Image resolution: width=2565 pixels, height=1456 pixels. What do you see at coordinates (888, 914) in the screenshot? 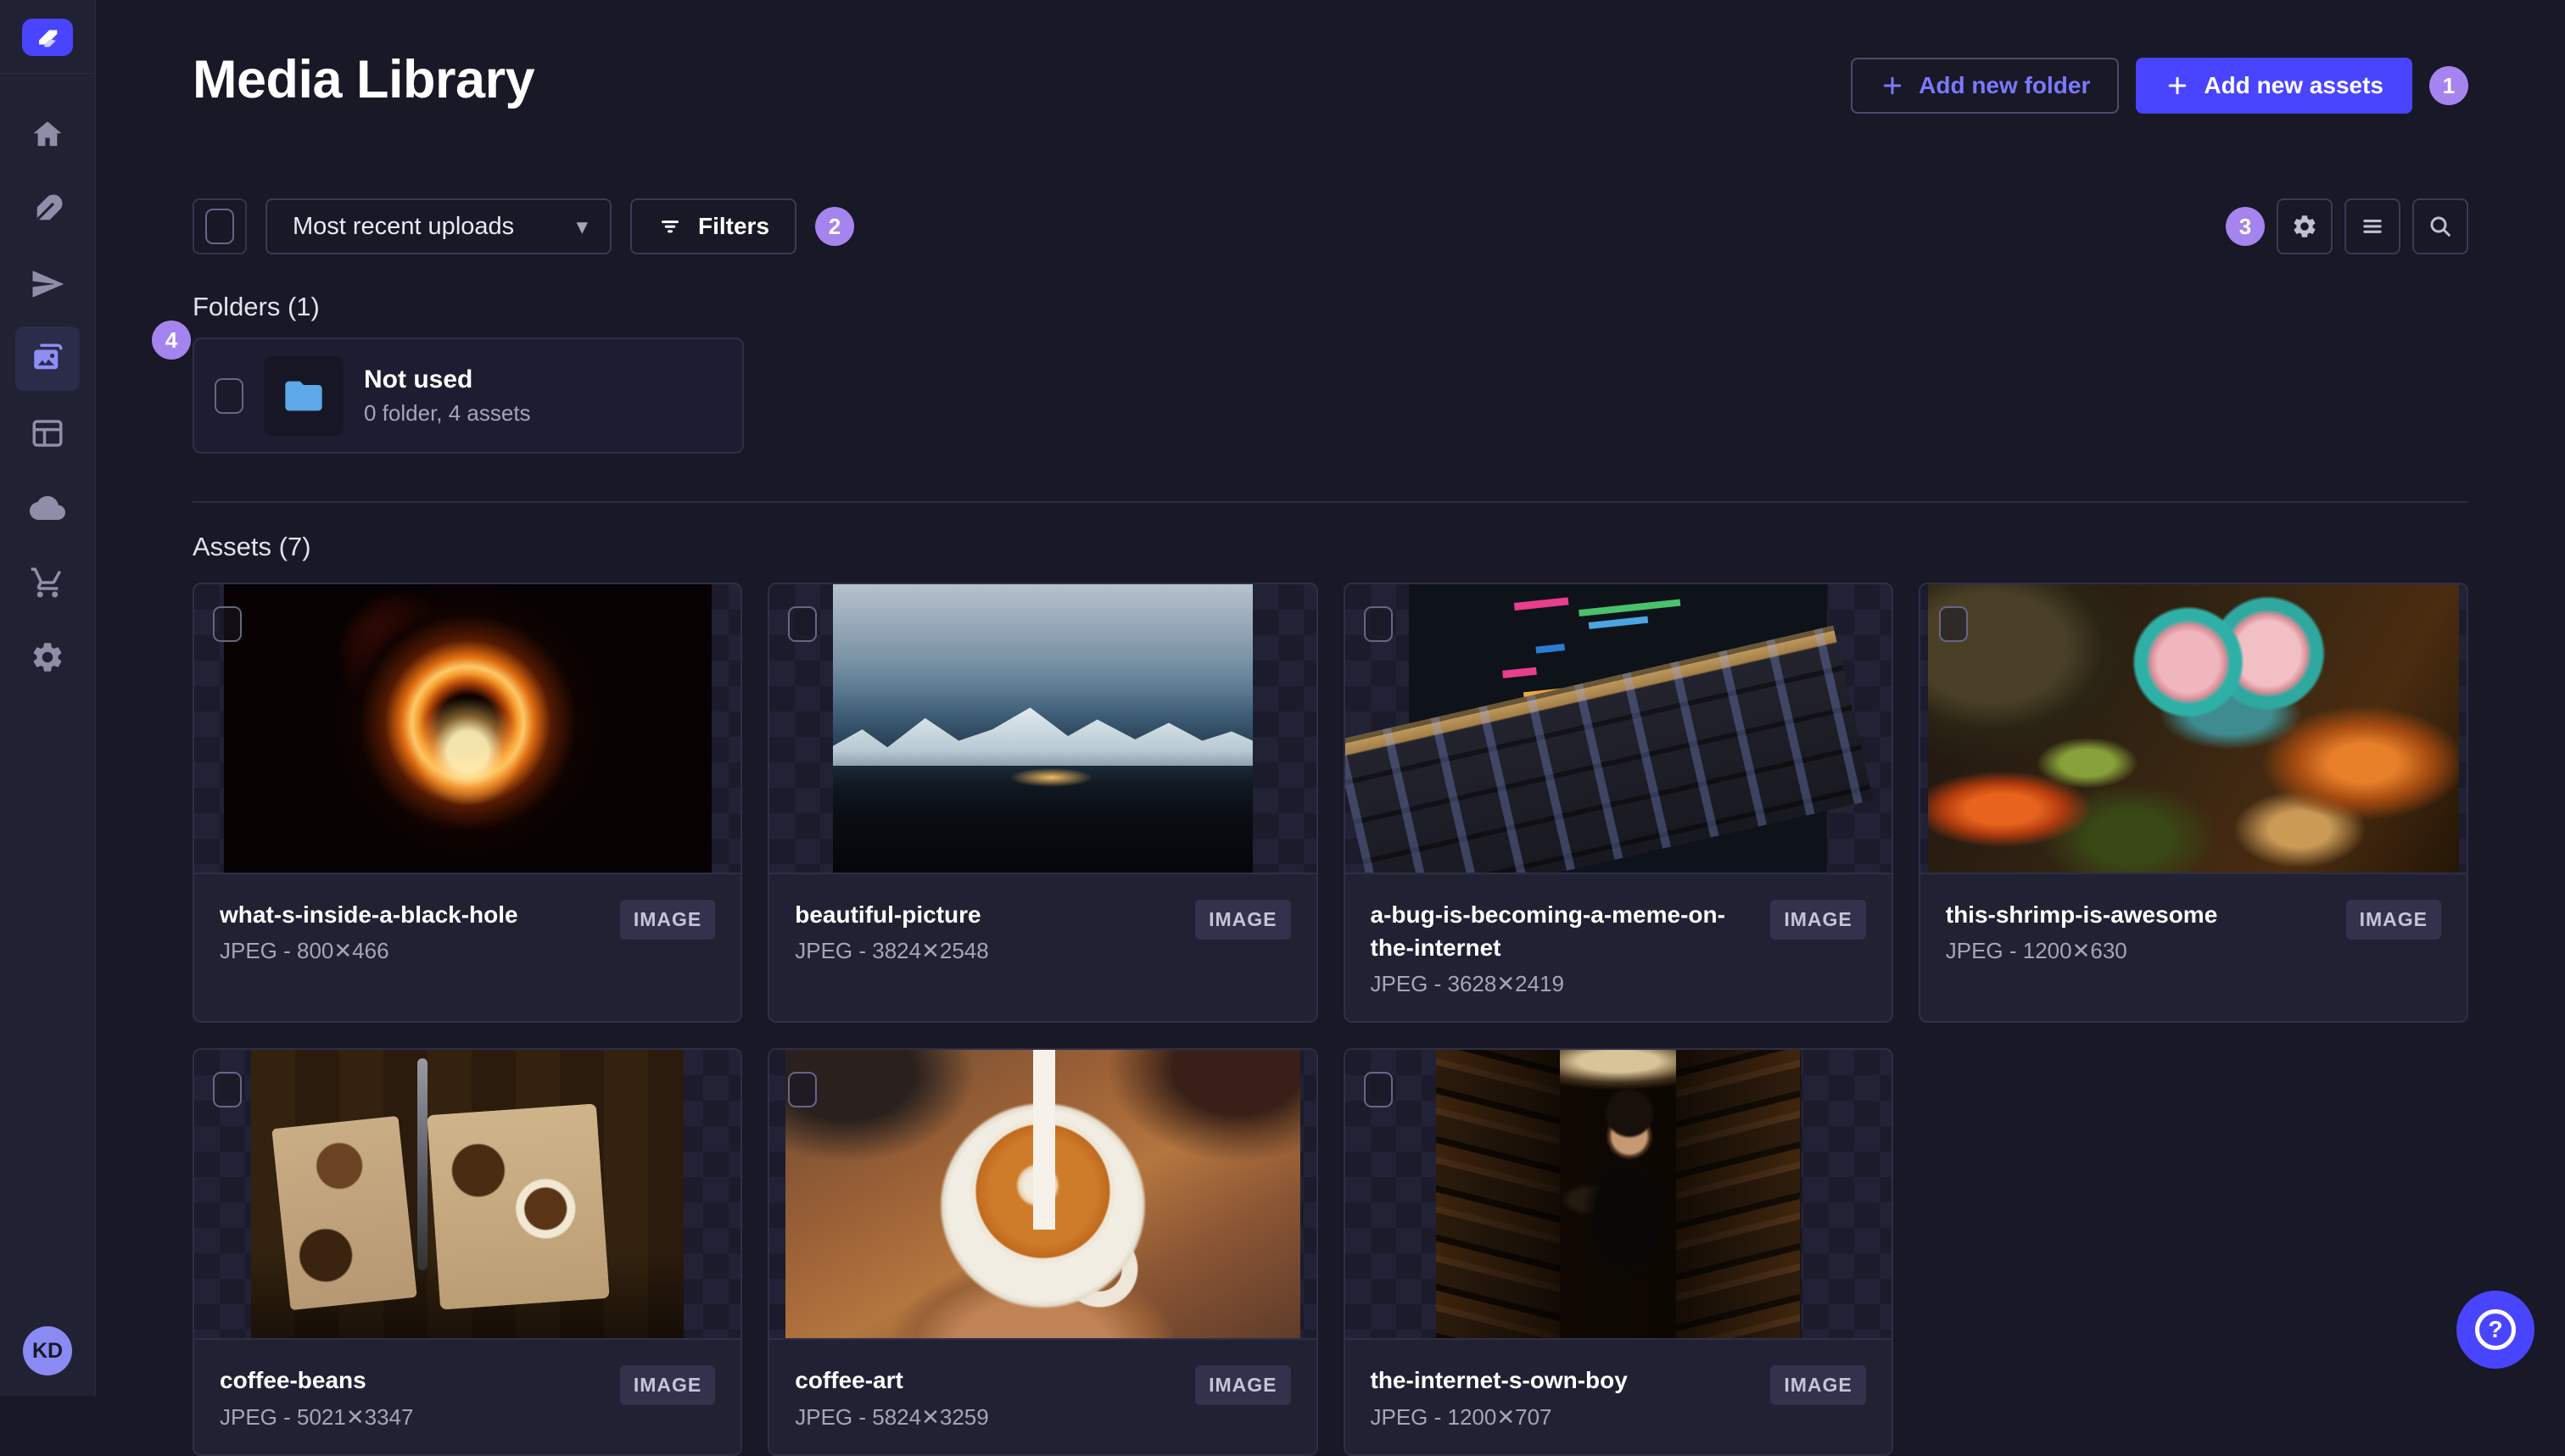
I see `asset-name: beautiful-picture` at bounding box center [888, 914].